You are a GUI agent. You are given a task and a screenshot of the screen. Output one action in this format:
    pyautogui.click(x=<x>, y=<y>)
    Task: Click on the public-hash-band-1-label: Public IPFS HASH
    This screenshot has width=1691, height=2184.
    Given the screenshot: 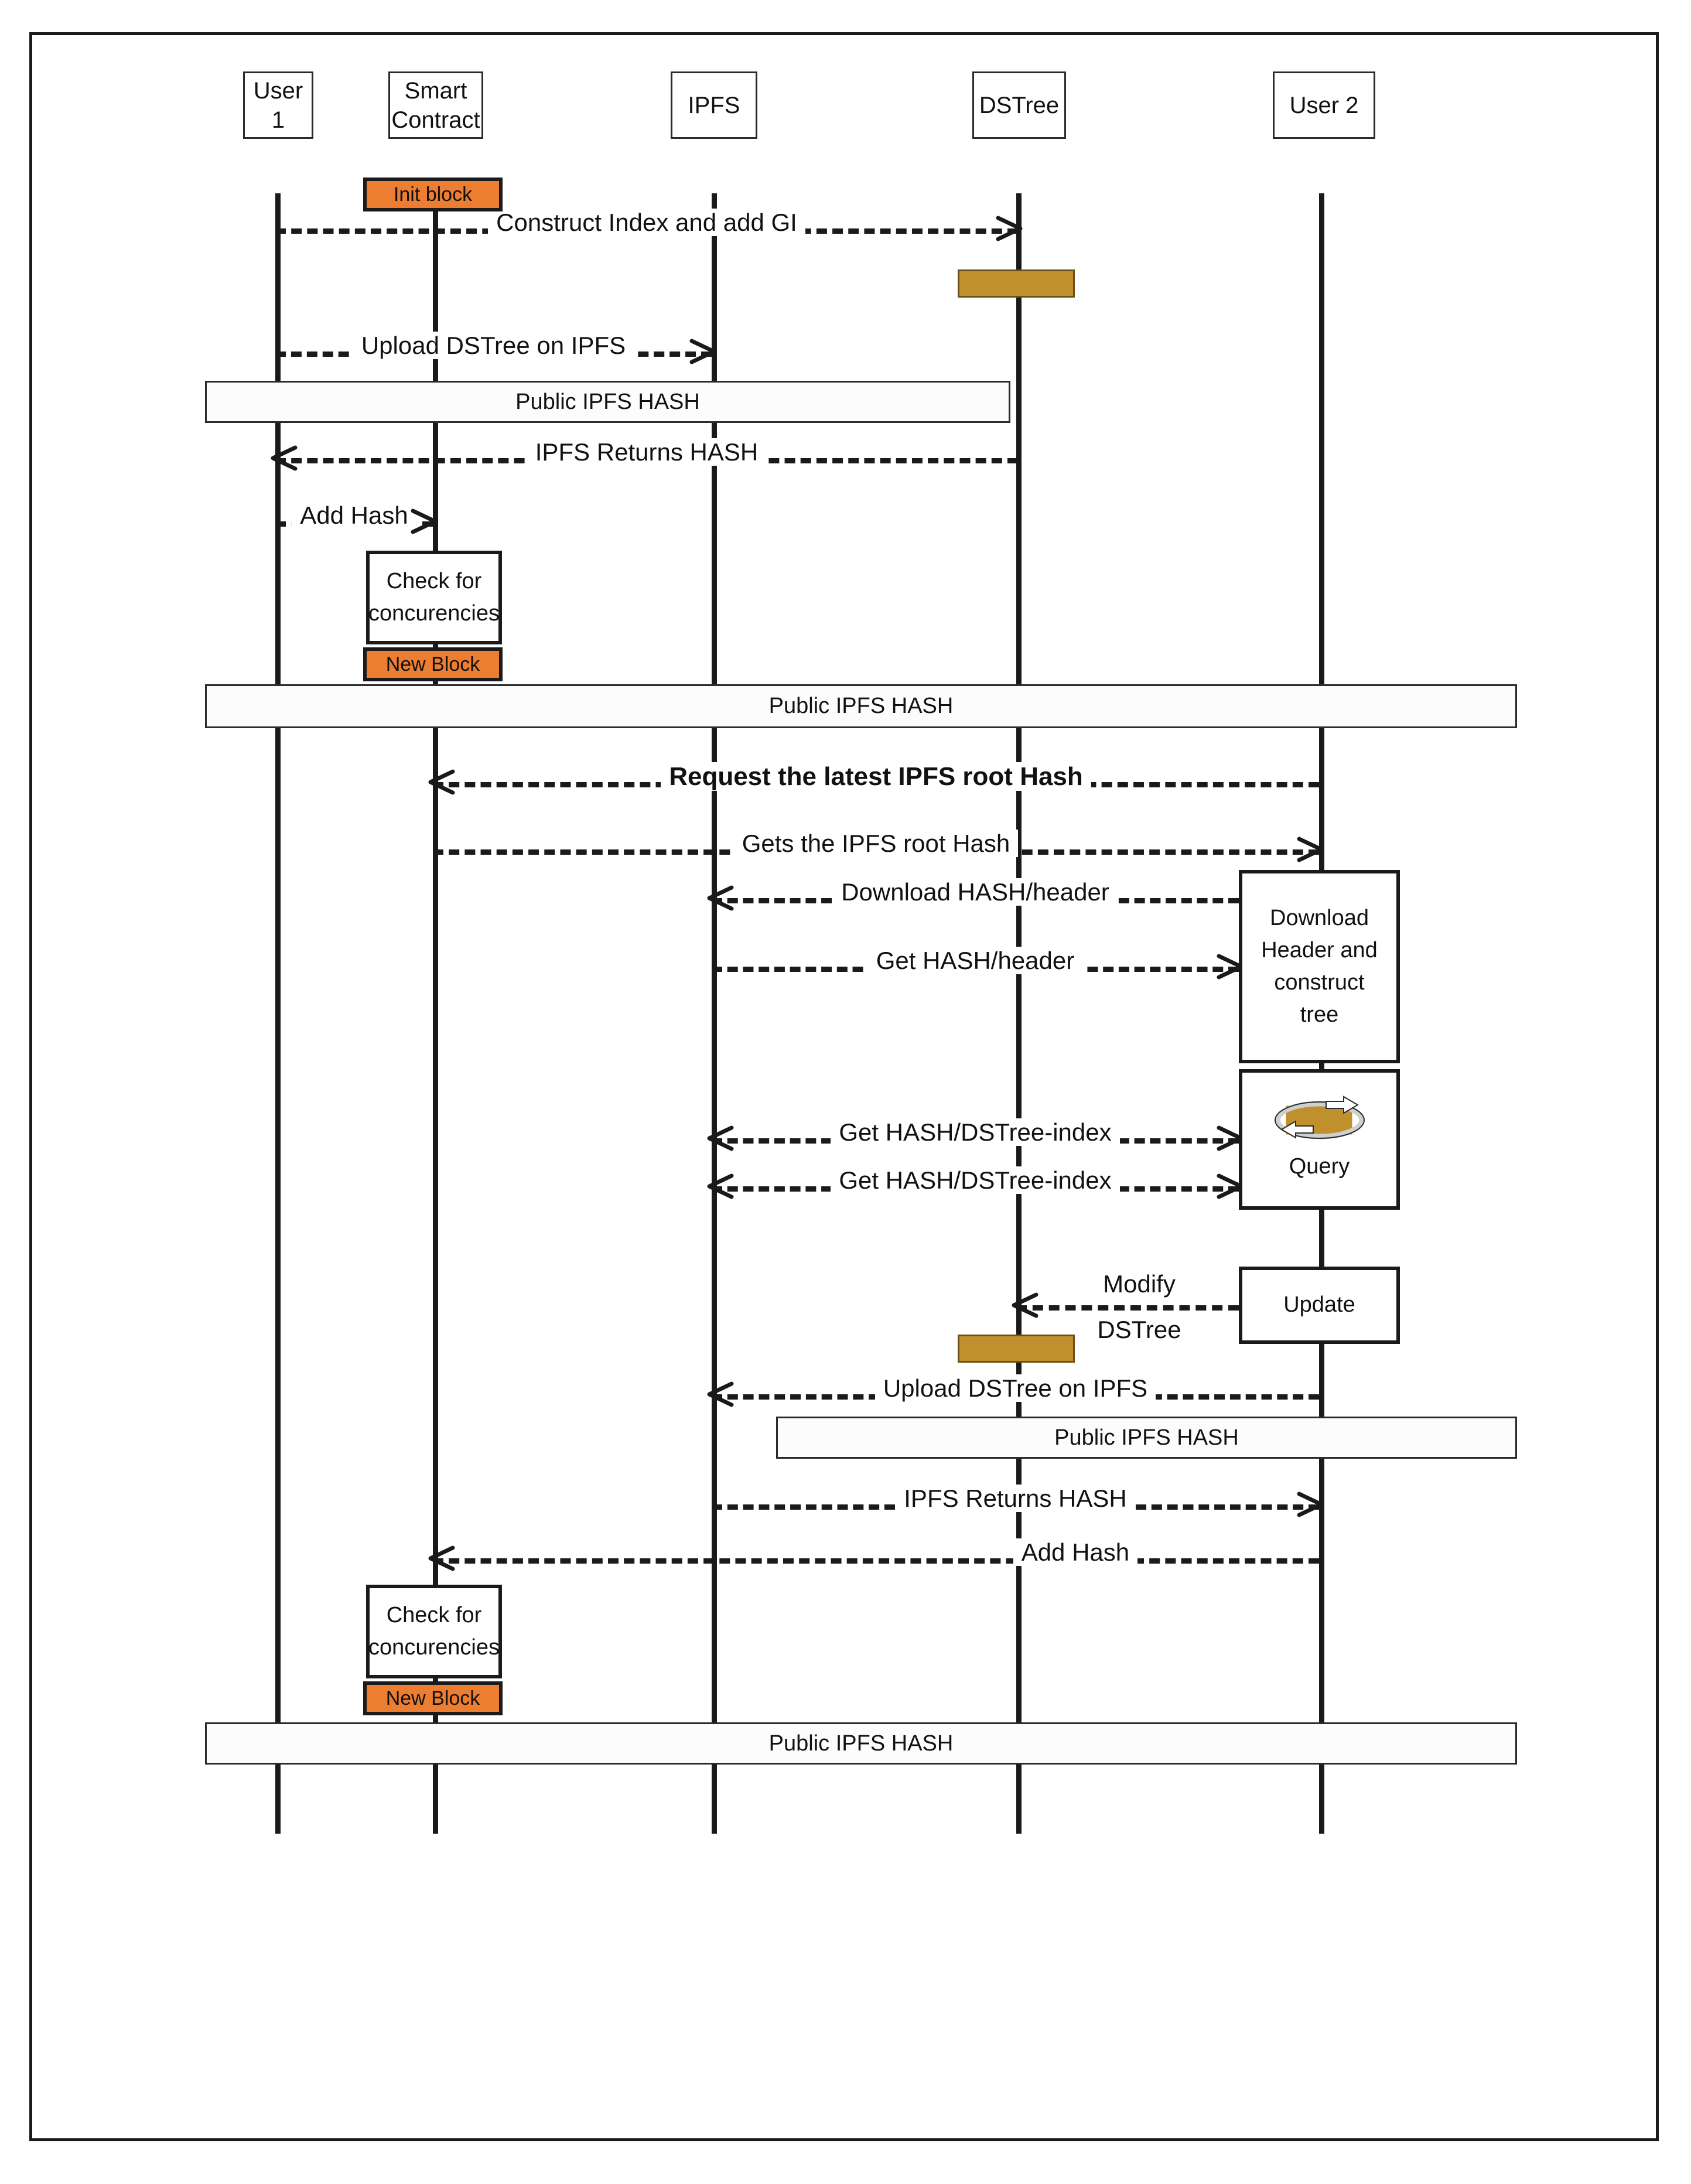 What is the action you would take?
    pyautogui.click(x=607, y=401)
    